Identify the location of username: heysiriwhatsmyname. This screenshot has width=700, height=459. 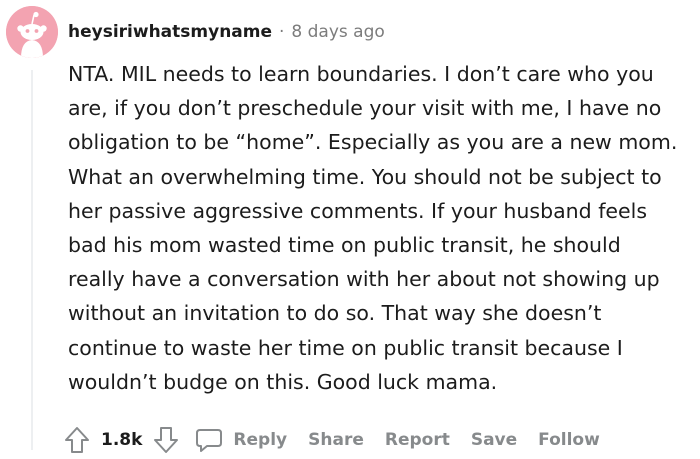
(170, 32).